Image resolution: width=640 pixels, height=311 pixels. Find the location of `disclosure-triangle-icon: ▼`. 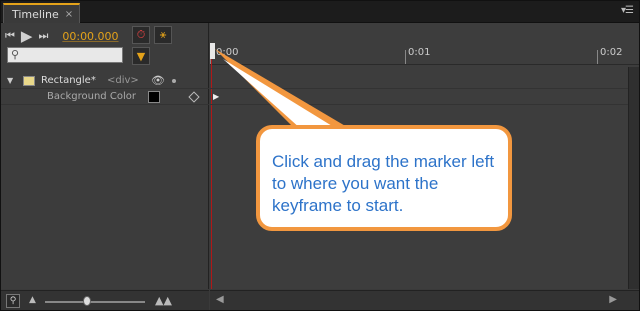

disclosure-triangle-icon: ▼ is located at coordinates (10, 80).